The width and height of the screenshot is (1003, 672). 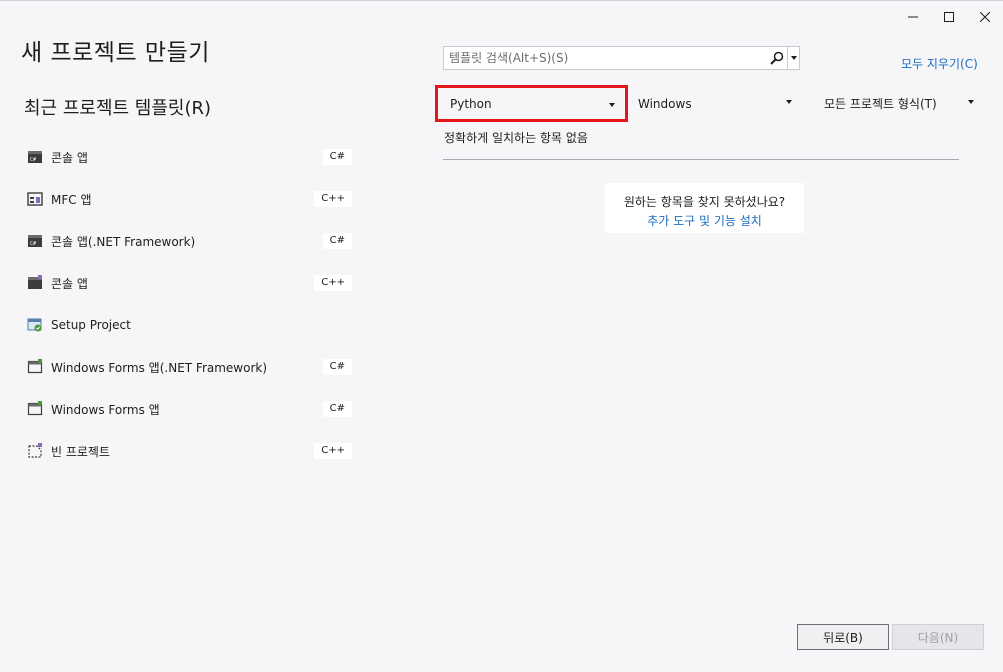 I want to click on template-search-input, so click(x=605, y=58).